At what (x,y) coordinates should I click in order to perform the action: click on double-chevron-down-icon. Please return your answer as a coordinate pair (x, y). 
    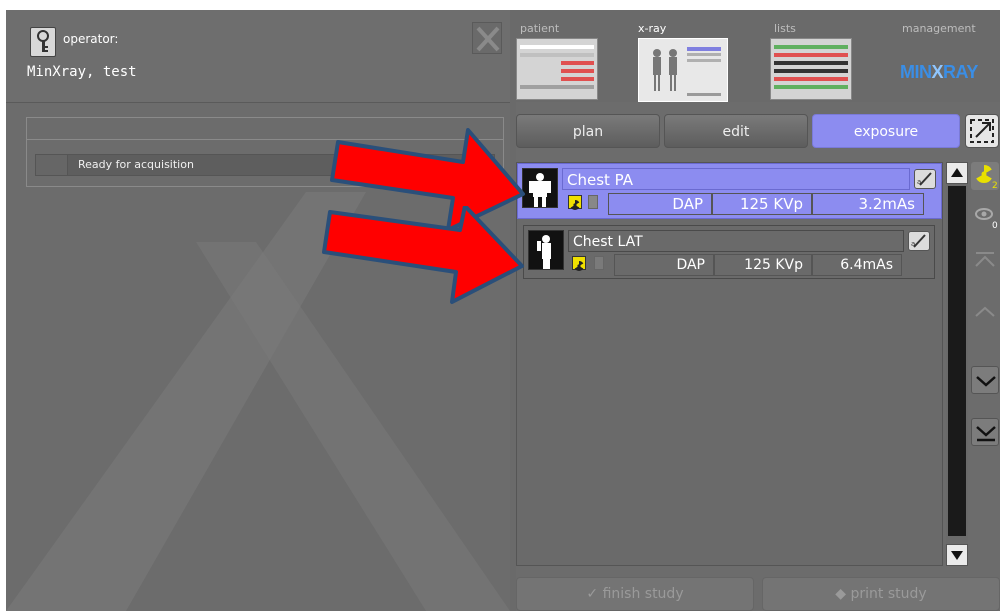
    Looking at the image, I should click on (986, 434).